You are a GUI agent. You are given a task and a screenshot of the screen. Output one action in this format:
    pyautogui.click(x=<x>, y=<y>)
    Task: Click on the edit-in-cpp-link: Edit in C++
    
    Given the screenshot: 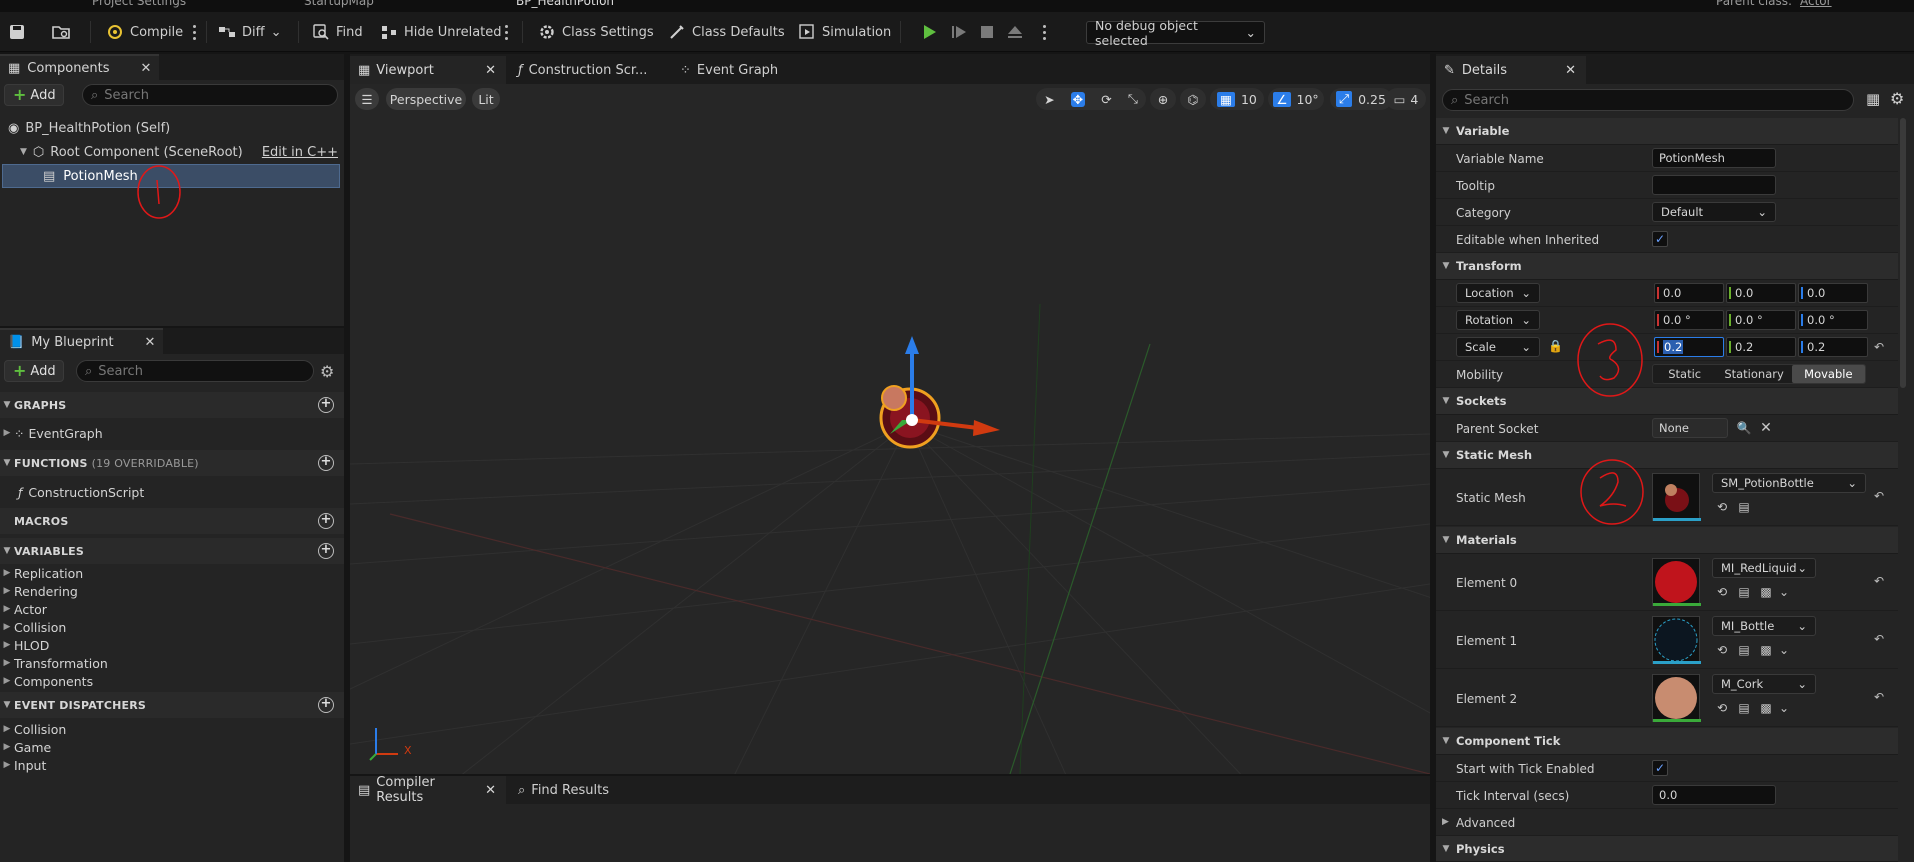 What is the action you would take?
    pyautogui.click(x=300, y=152)
    